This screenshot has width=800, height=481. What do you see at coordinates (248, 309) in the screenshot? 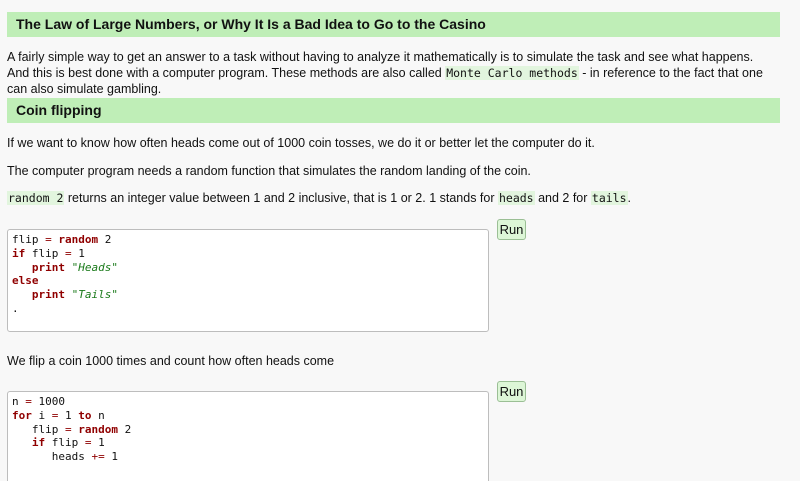
I see `editor1-line-6: .` at bounding box center [248, 309].